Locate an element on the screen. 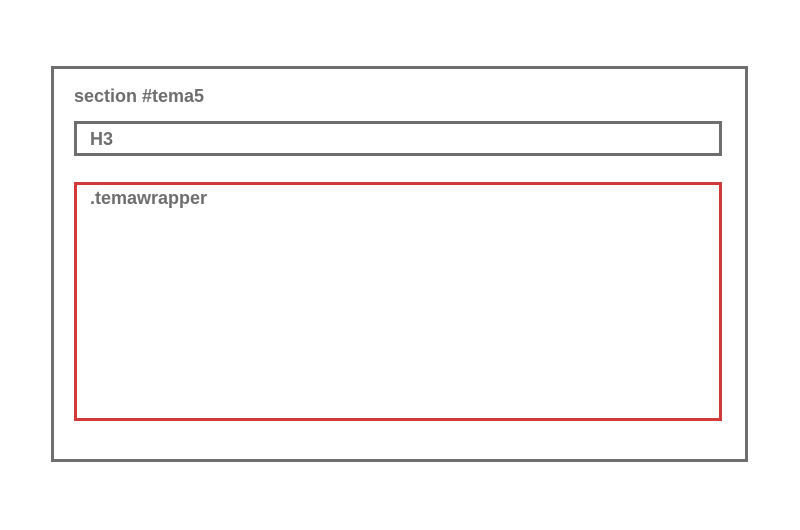 The height and width of the screenshot is (530, 800). h3-label: H3 is located at coordinates (102, 139).